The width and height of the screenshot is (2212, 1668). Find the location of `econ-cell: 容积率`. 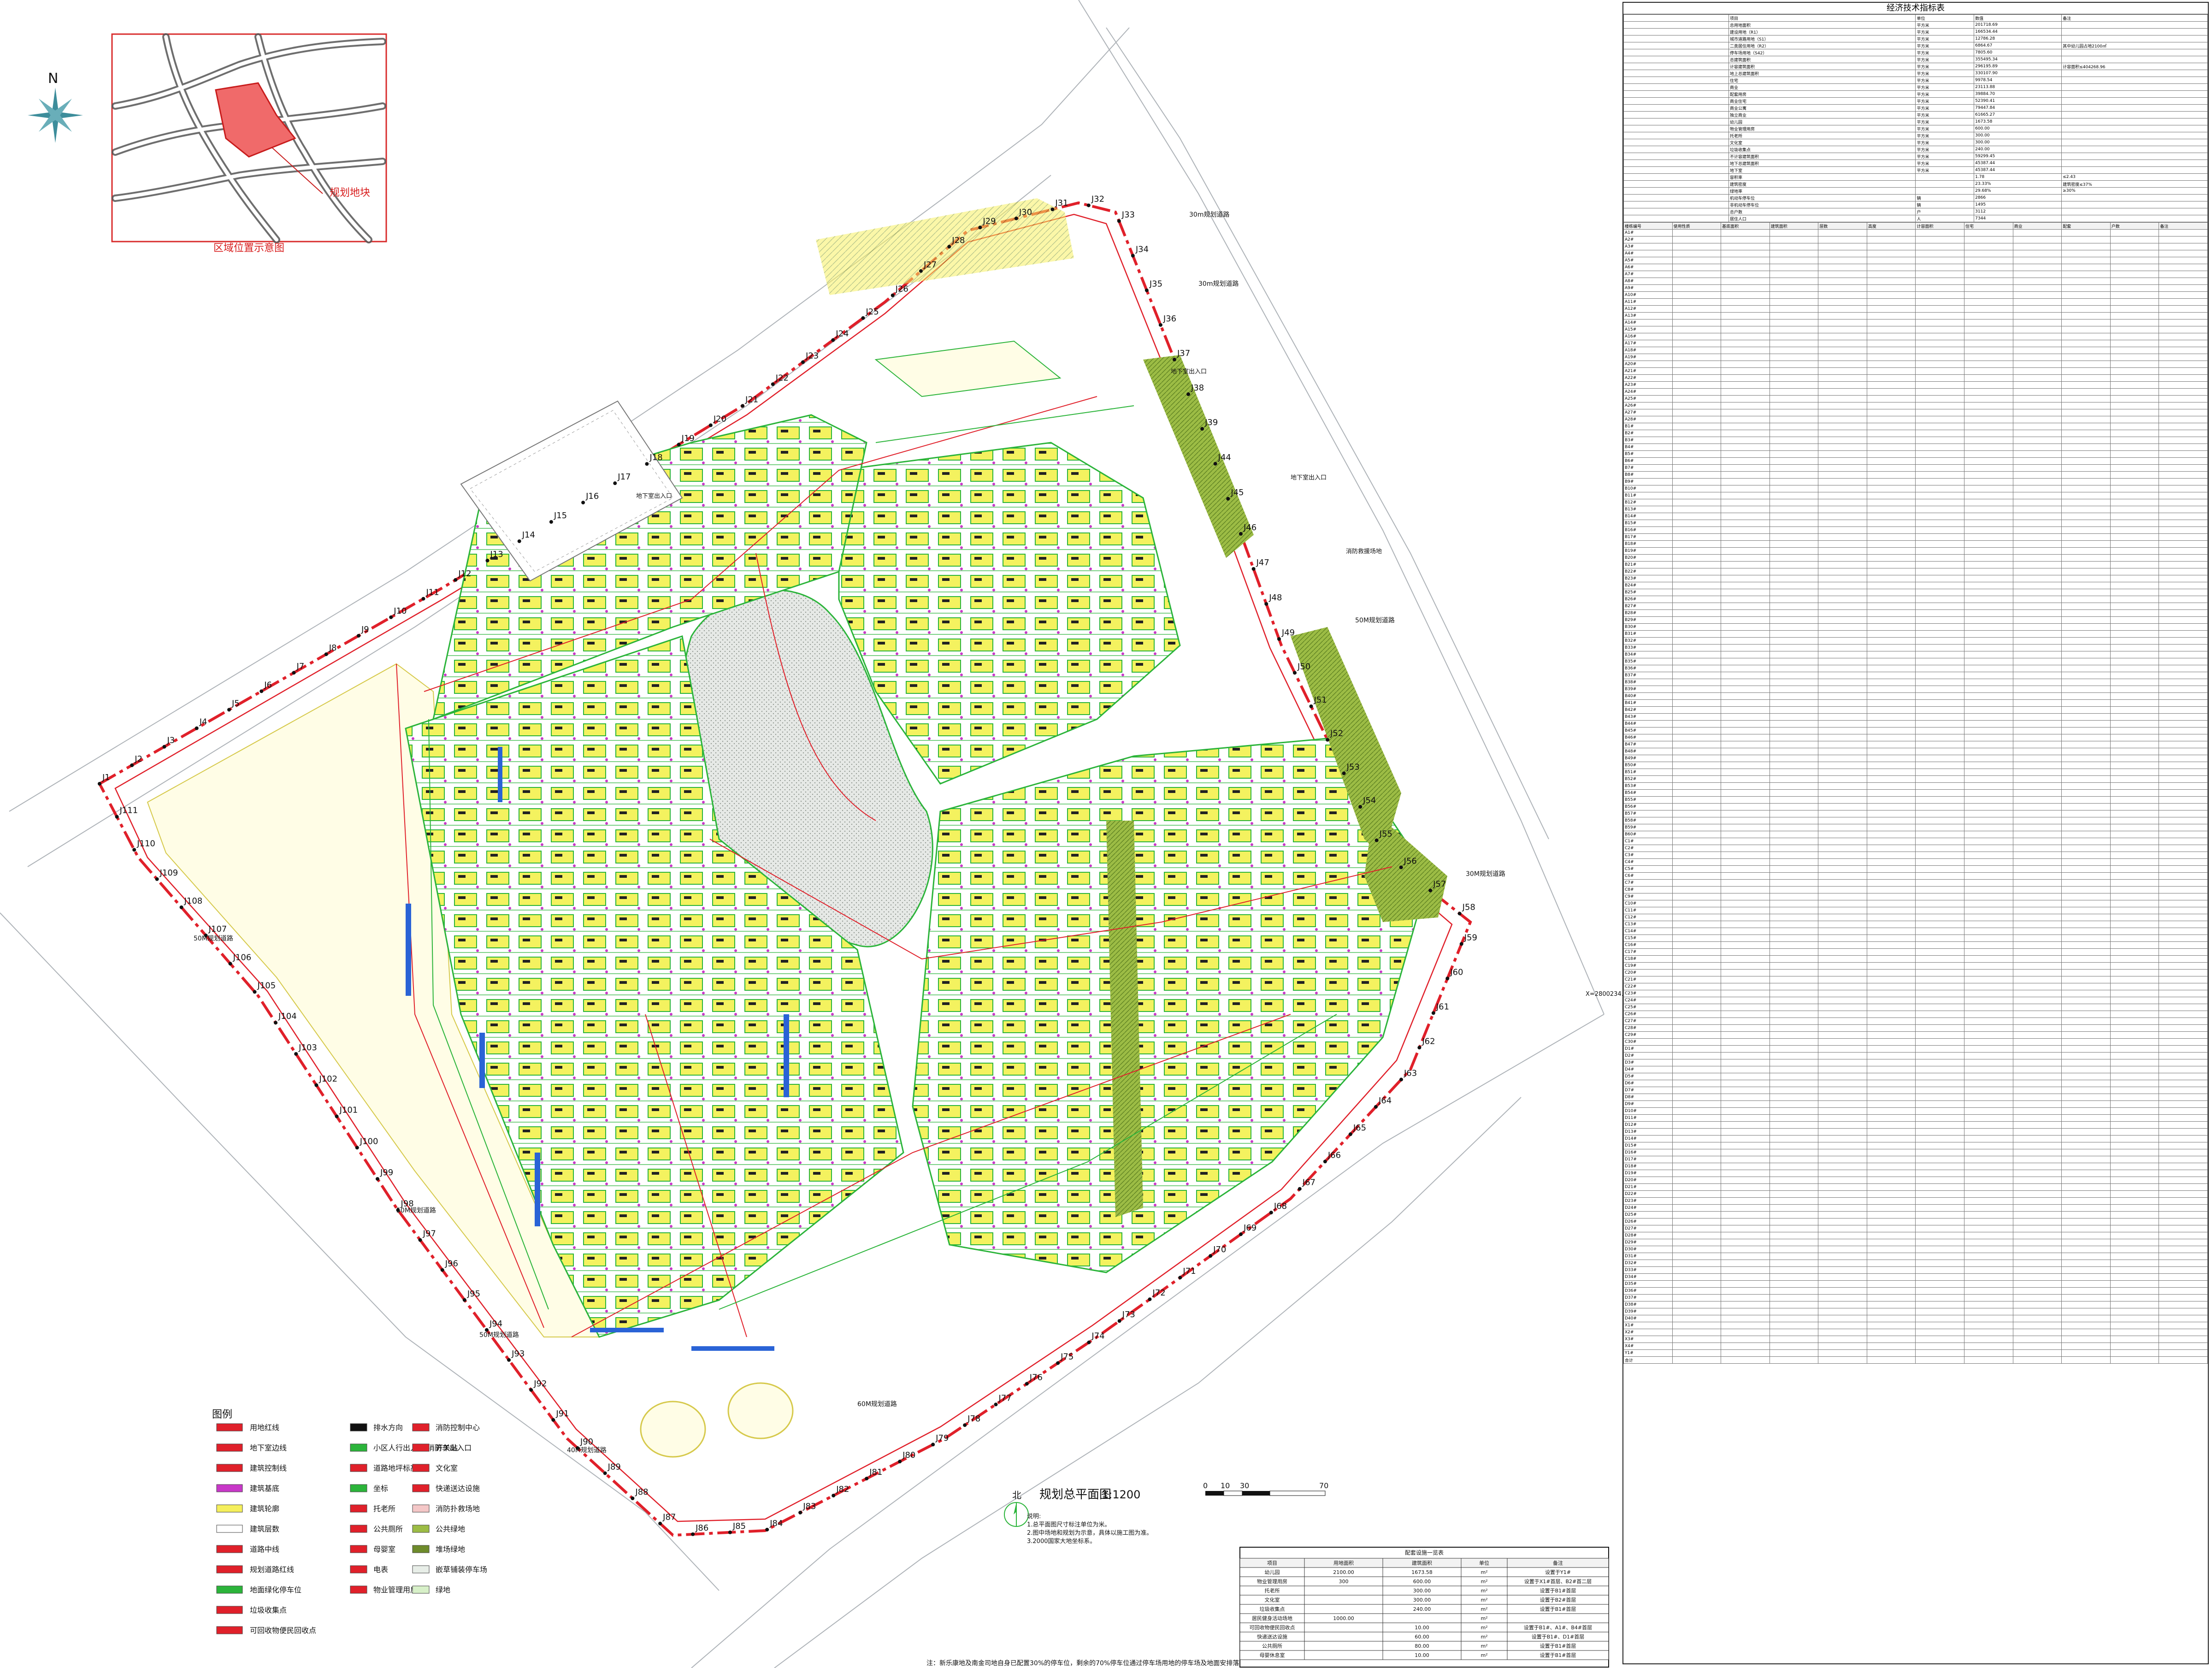

econ-cell: 容积率 is located at coordinates (1822, 177).